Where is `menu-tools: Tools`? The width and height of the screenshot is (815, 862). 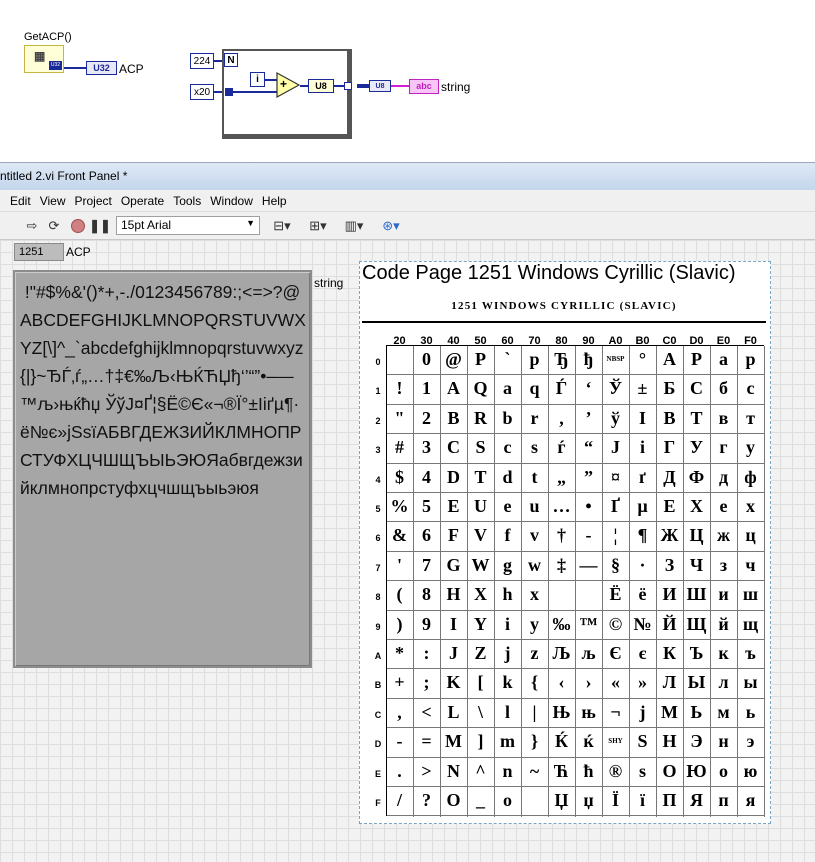 menu-tools: Tools is located at coordinates (187, 201).